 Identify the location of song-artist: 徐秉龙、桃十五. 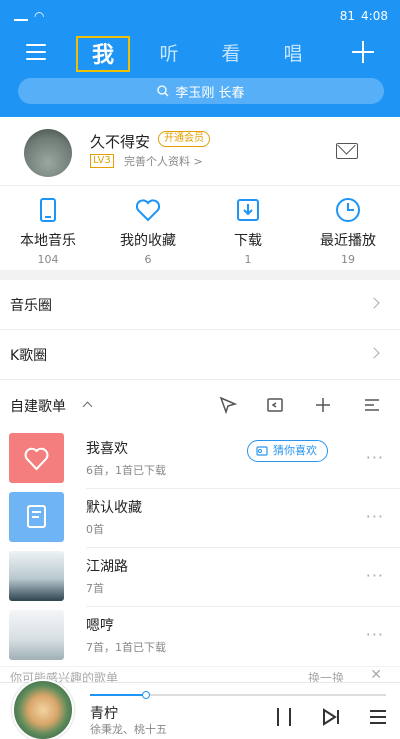
(128, 729).